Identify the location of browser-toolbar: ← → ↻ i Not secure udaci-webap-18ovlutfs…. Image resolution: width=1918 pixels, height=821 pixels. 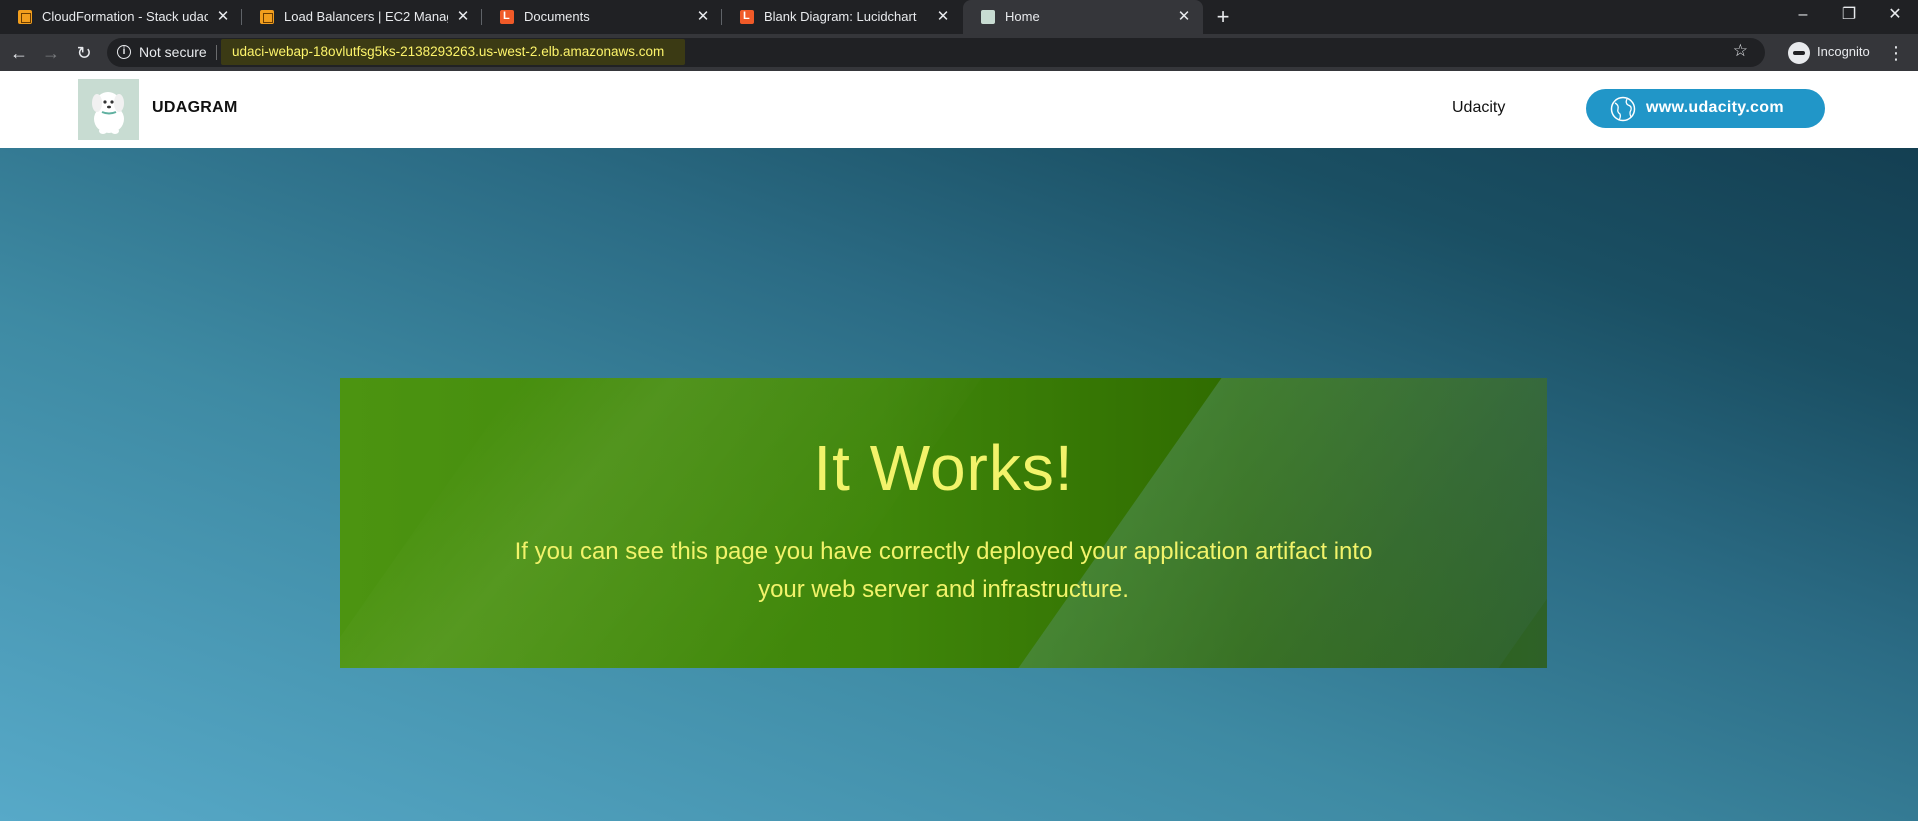
(959, 52).